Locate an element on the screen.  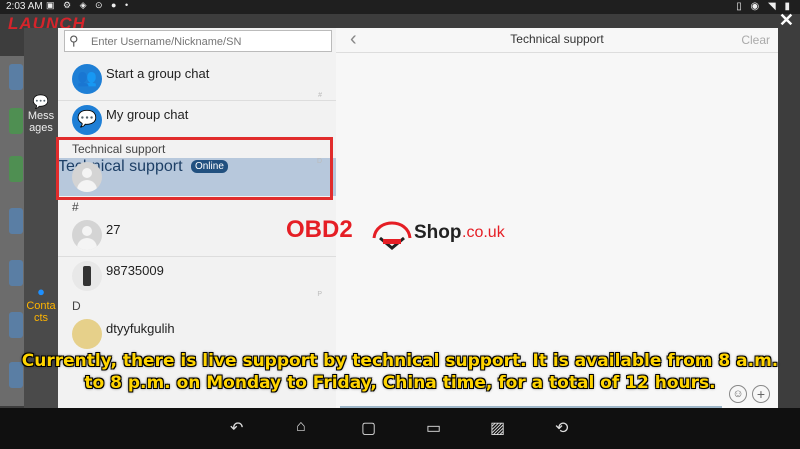
system-nav-bar: ↶ ⌂ ▢ ▭ ▨ ⟲ is located at coordinates (400, 428).